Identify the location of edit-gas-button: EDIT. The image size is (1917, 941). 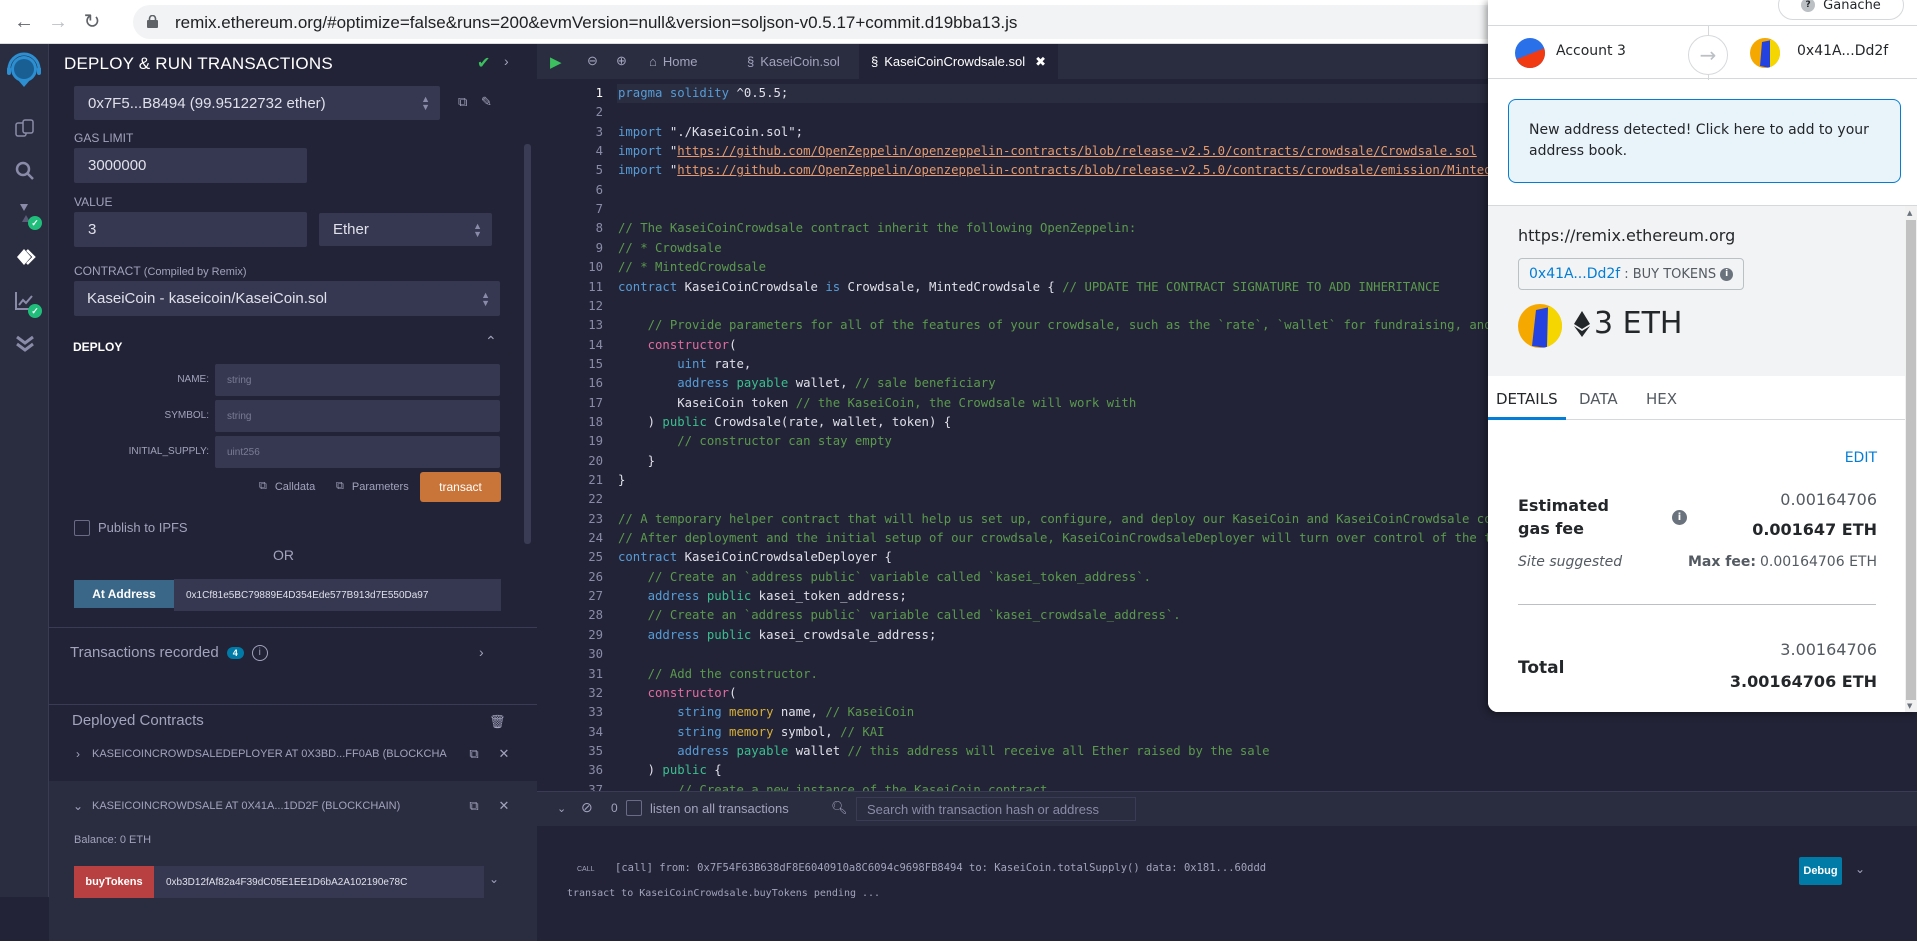
(1861, 458).